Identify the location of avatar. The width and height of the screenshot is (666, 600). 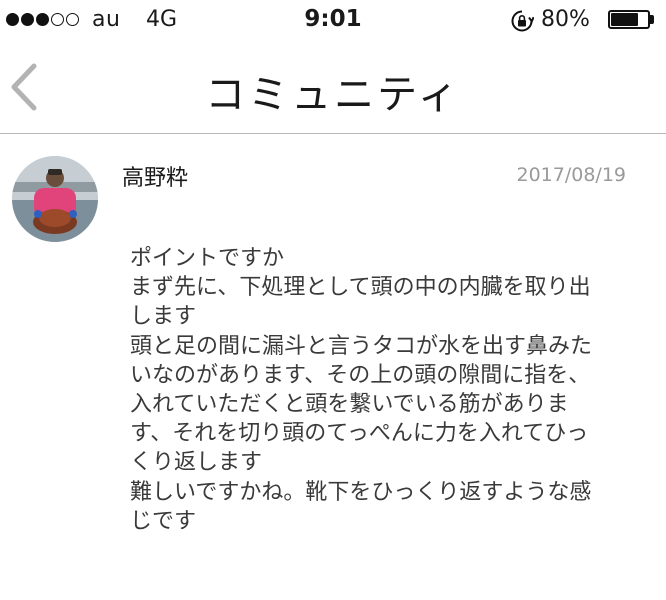
(55, 199).